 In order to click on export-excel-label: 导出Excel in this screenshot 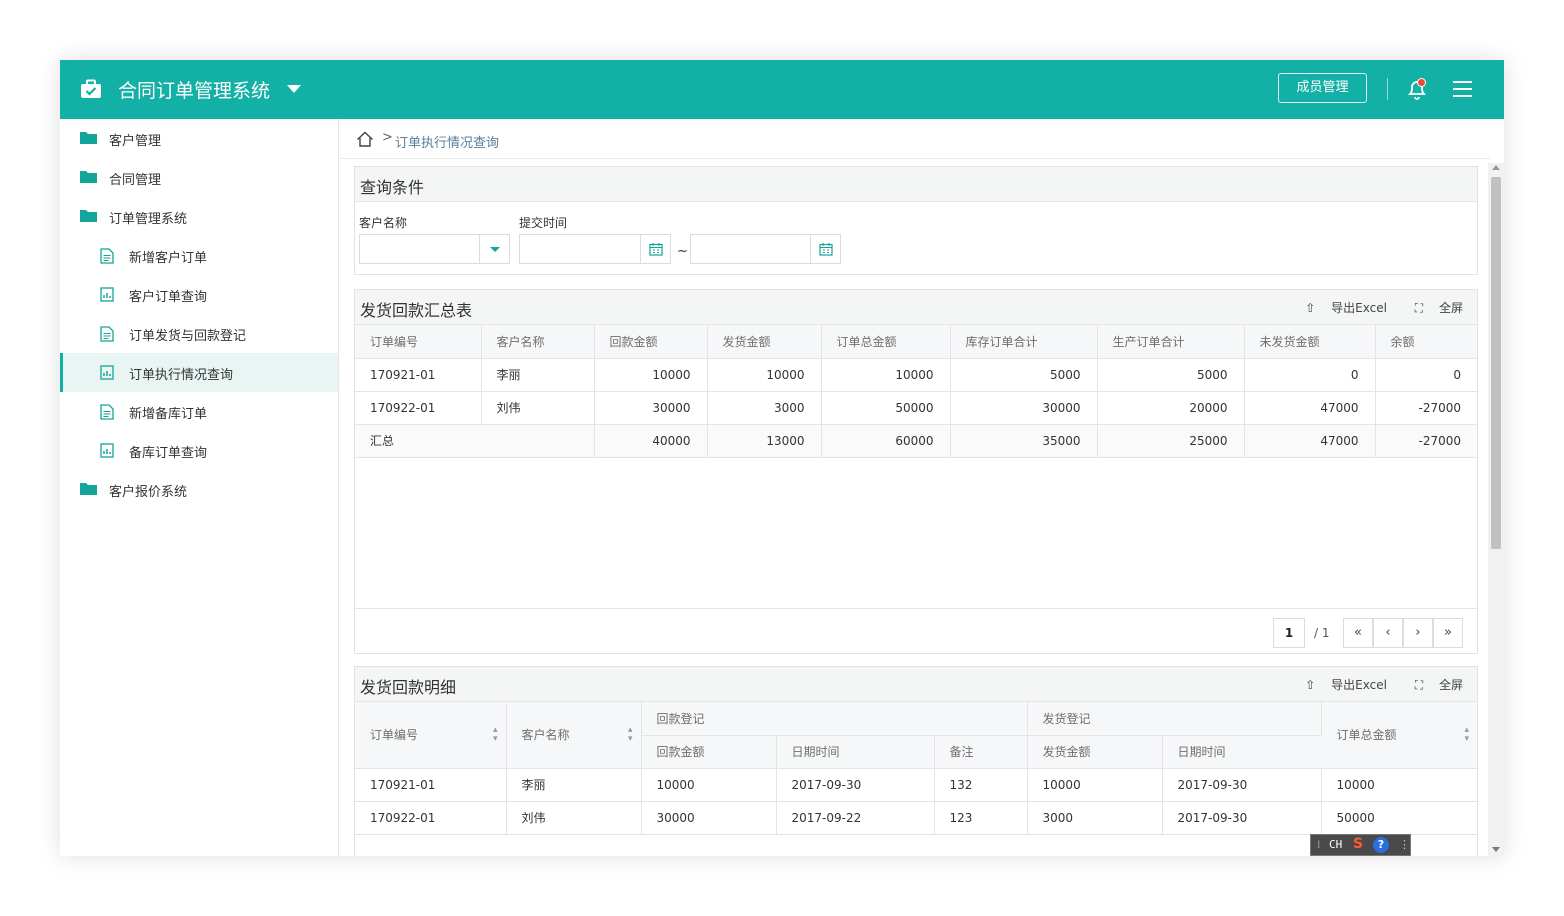, I will do `click(1359, 308)`.